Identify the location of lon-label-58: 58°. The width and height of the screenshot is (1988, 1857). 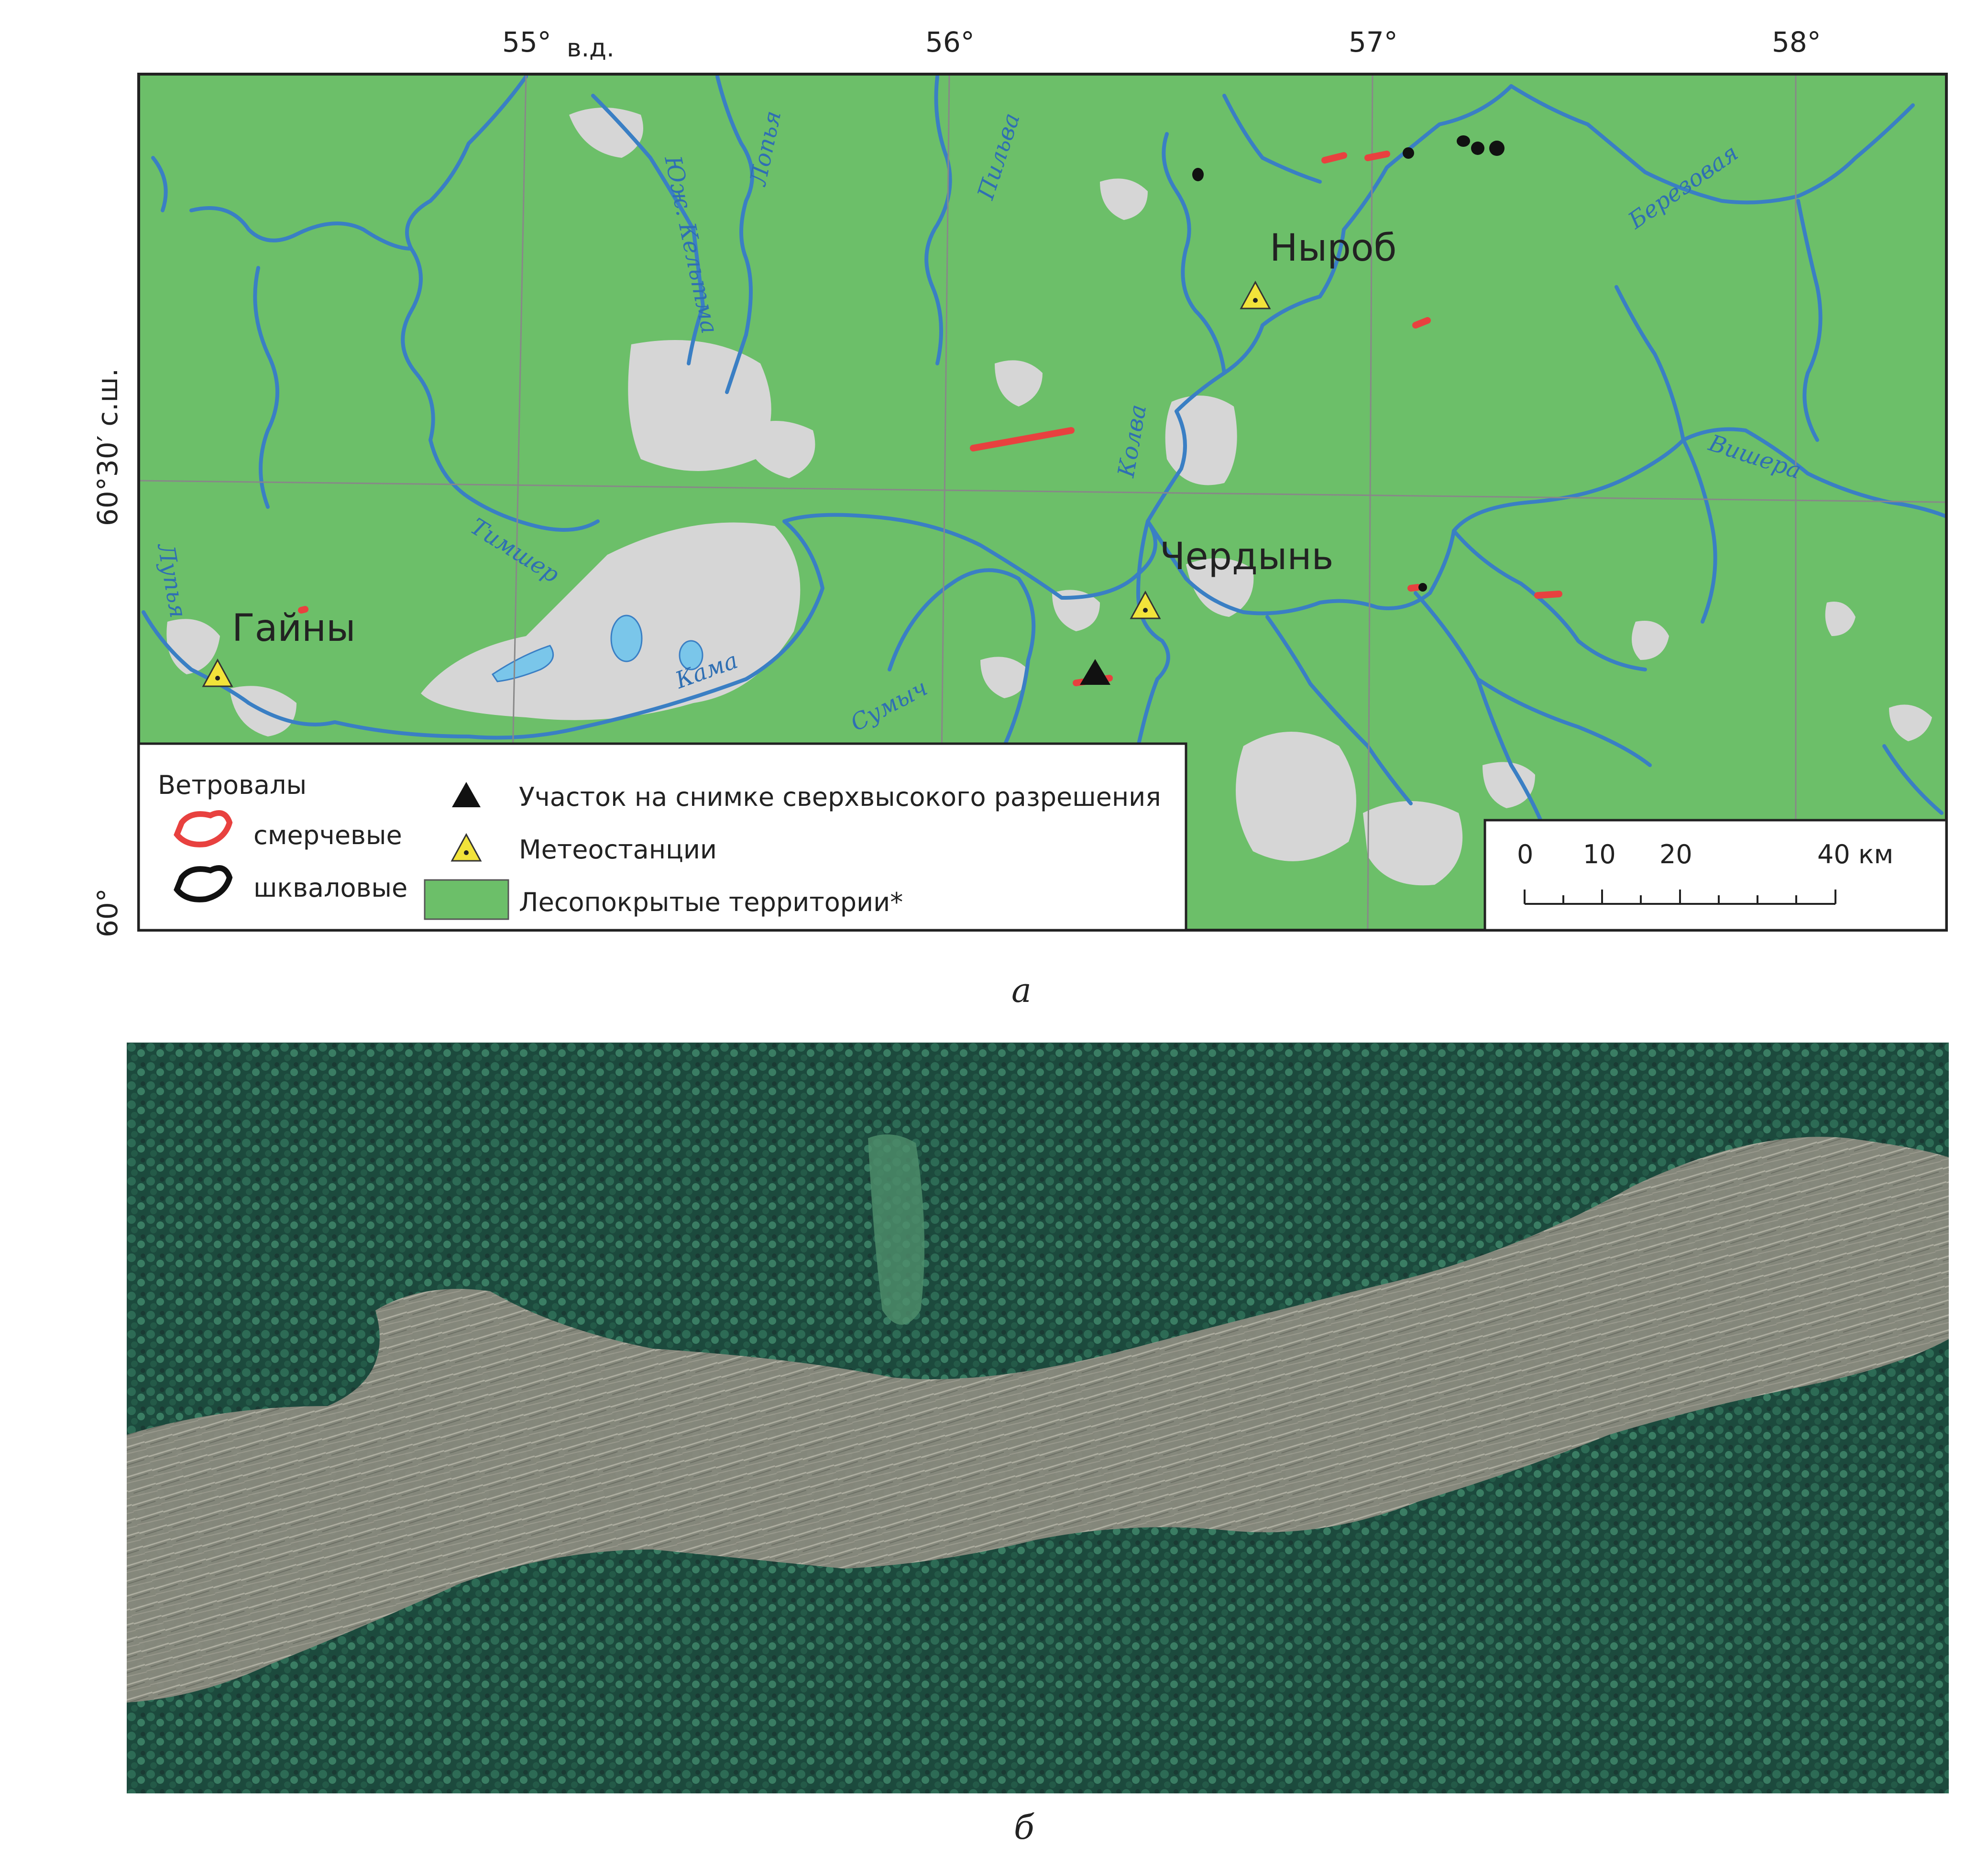
(1796, 42).